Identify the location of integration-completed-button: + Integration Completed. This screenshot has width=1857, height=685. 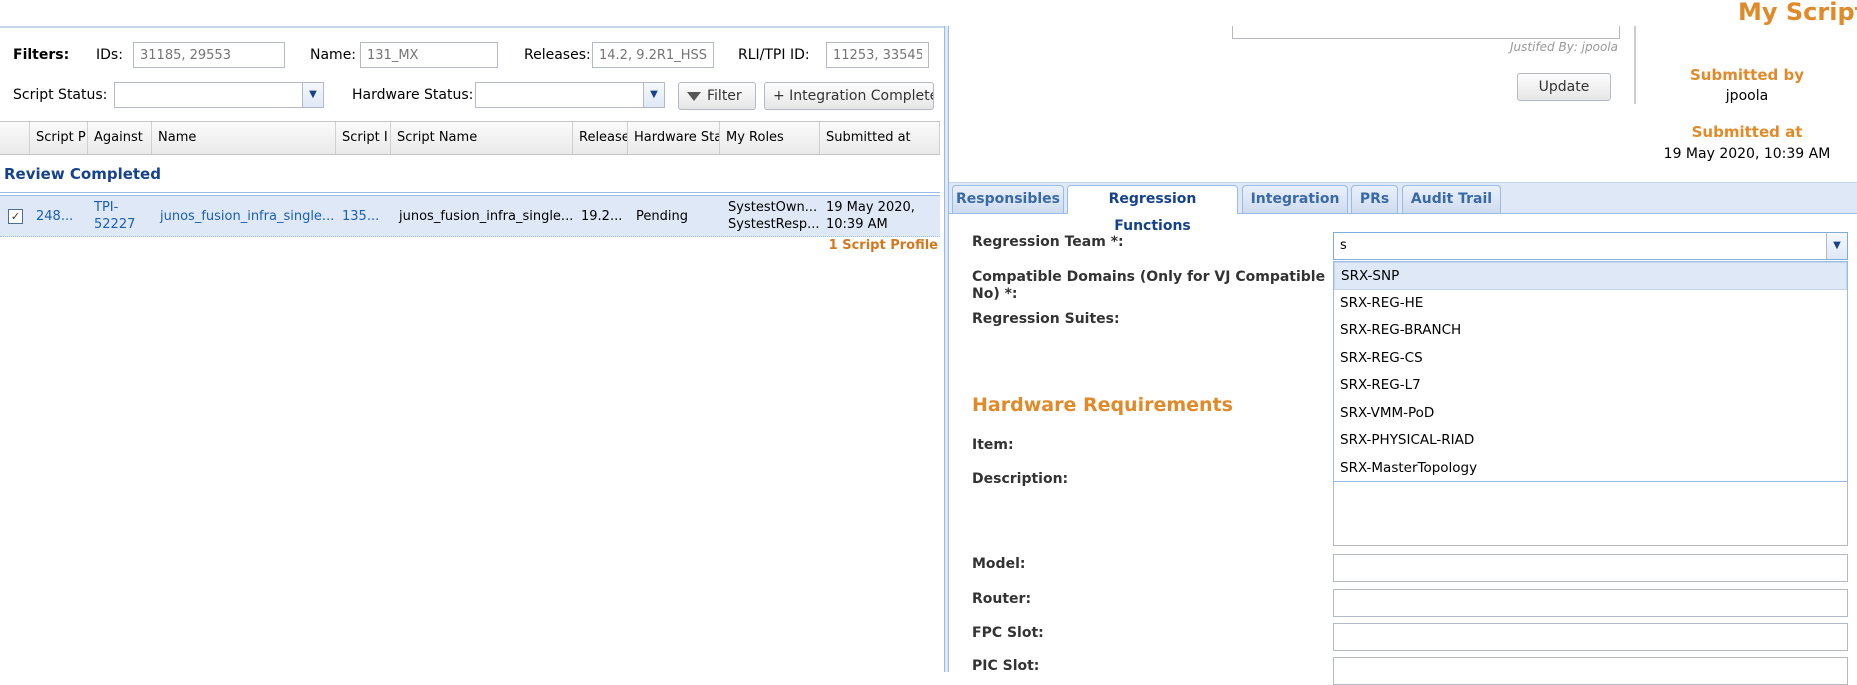
(849, 96).